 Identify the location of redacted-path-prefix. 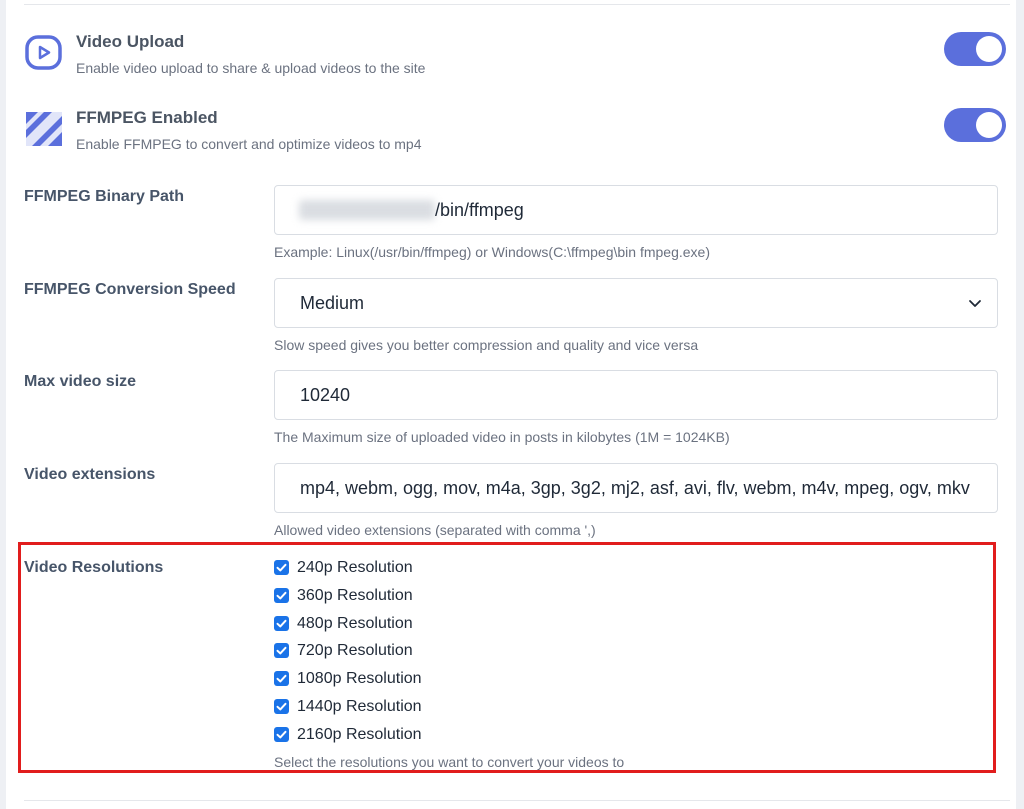
(367, 210).